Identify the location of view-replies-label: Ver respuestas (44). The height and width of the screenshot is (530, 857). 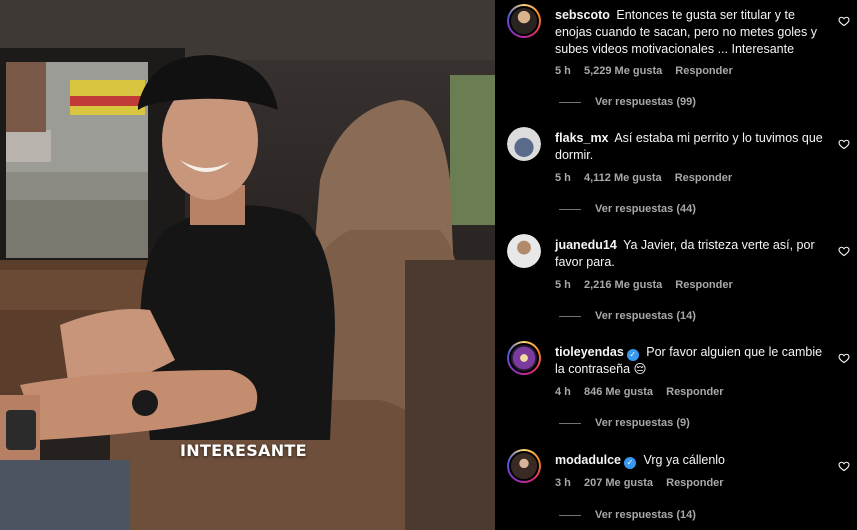
(645, 209).